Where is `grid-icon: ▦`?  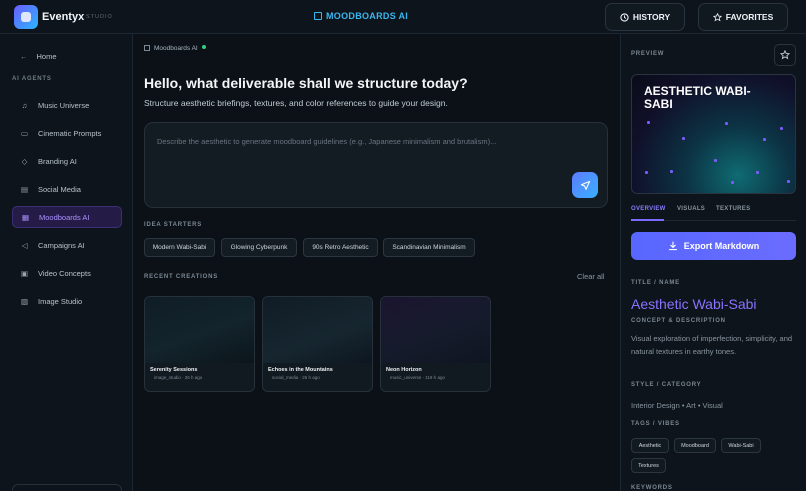 grid-icon: ▦ is located at coordinates (25, 217).